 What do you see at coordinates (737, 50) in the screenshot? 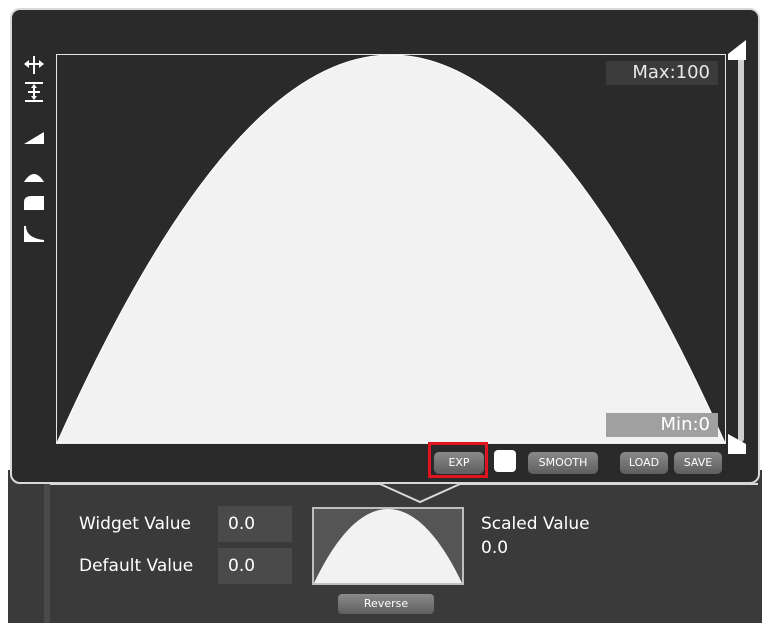
I see `slider-top-handle` at bounding box center [737, 50].